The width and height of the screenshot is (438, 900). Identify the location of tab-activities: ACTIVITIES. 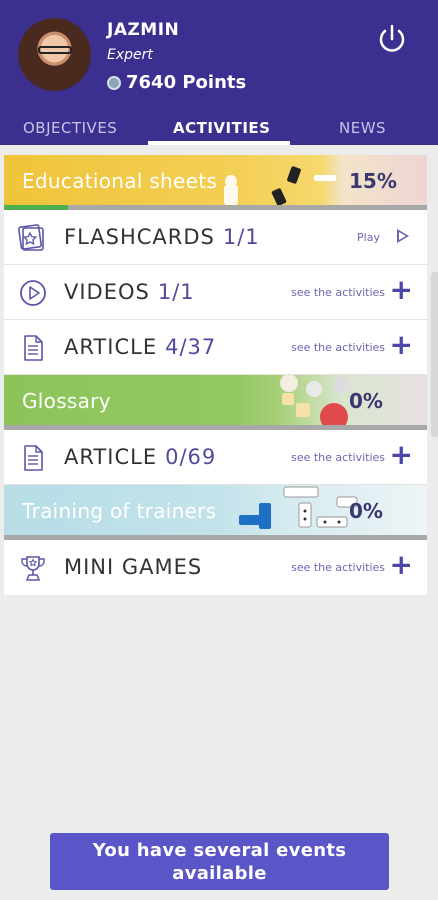
(221, 128).